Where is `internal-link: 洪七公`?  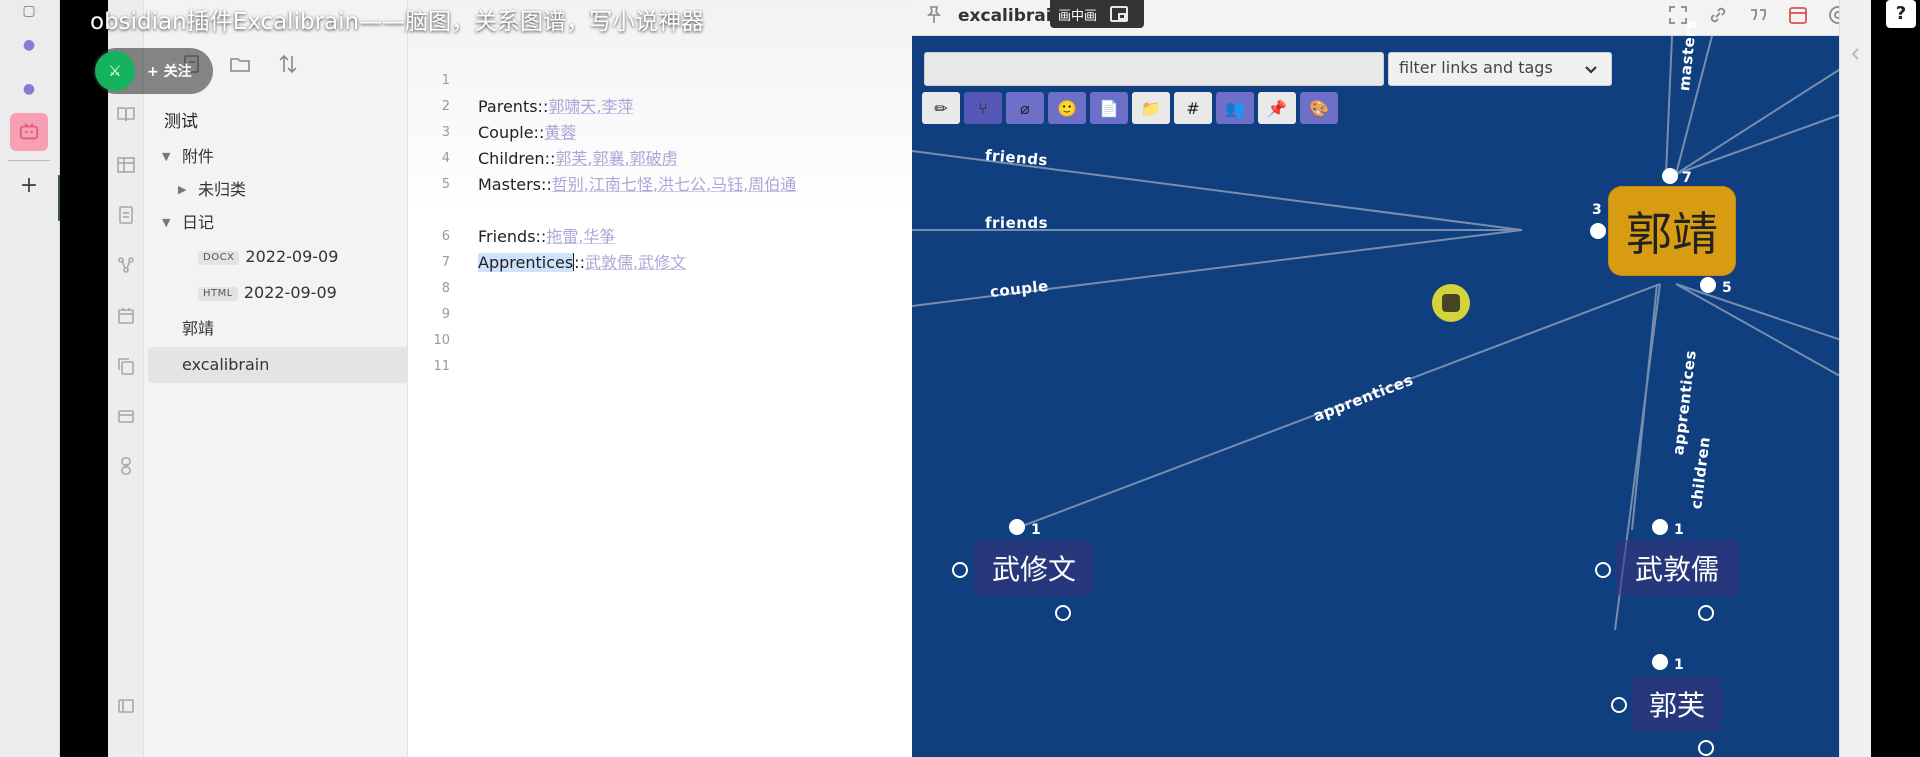 internal-link: 洪七公 is located at coordinates (682, 184).